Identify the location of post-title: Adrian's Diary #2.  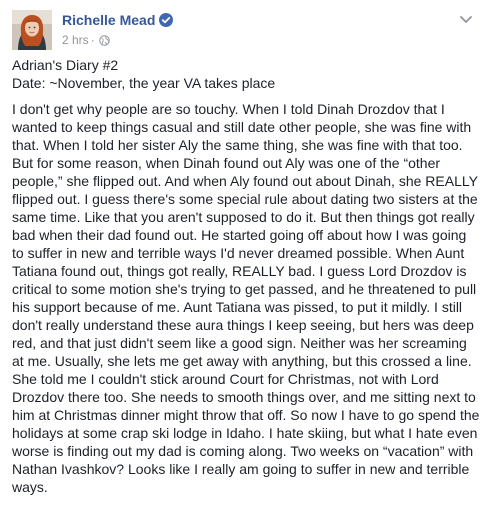
(65, 65).